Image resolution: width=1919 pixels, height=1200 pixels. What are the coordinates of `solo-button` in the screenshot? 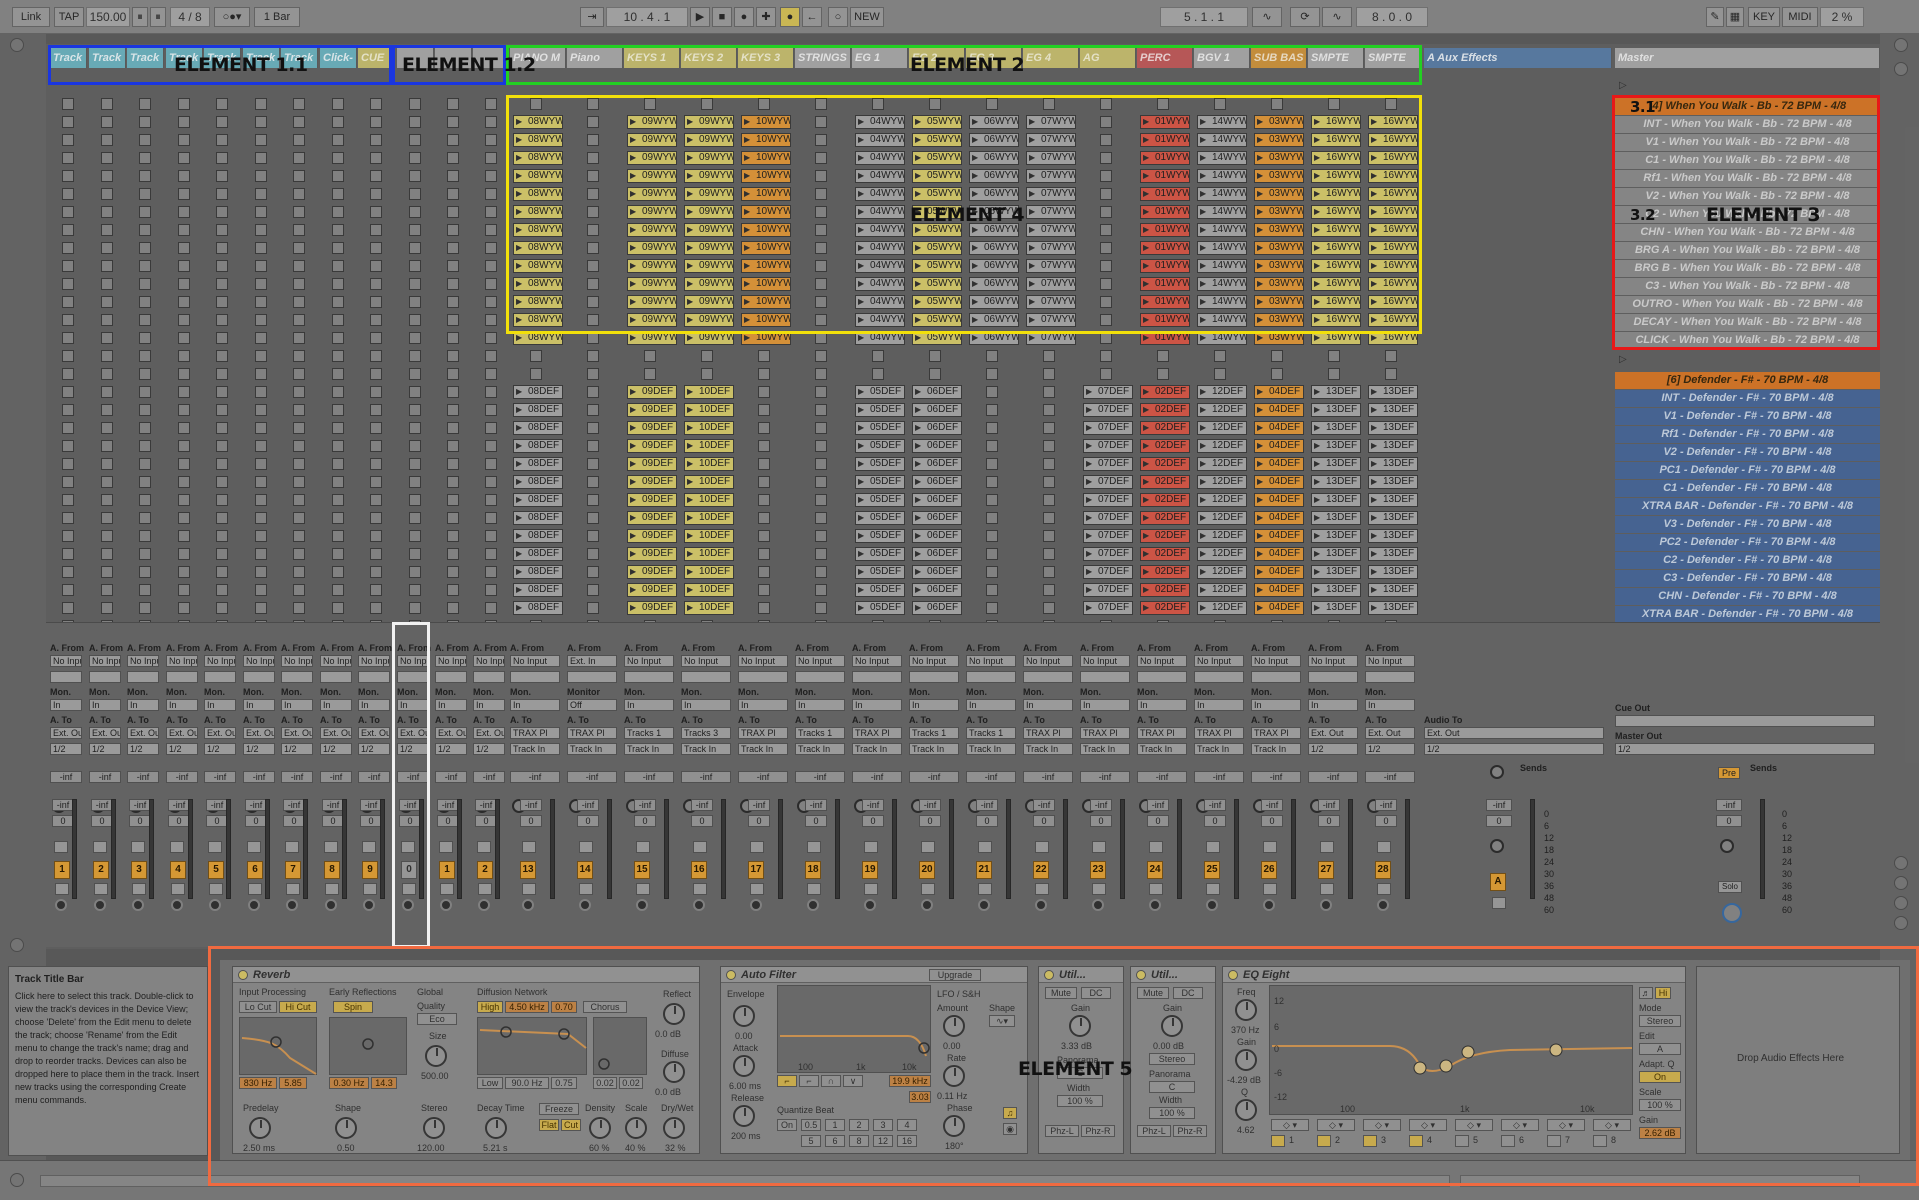 It's located at (529, 889).